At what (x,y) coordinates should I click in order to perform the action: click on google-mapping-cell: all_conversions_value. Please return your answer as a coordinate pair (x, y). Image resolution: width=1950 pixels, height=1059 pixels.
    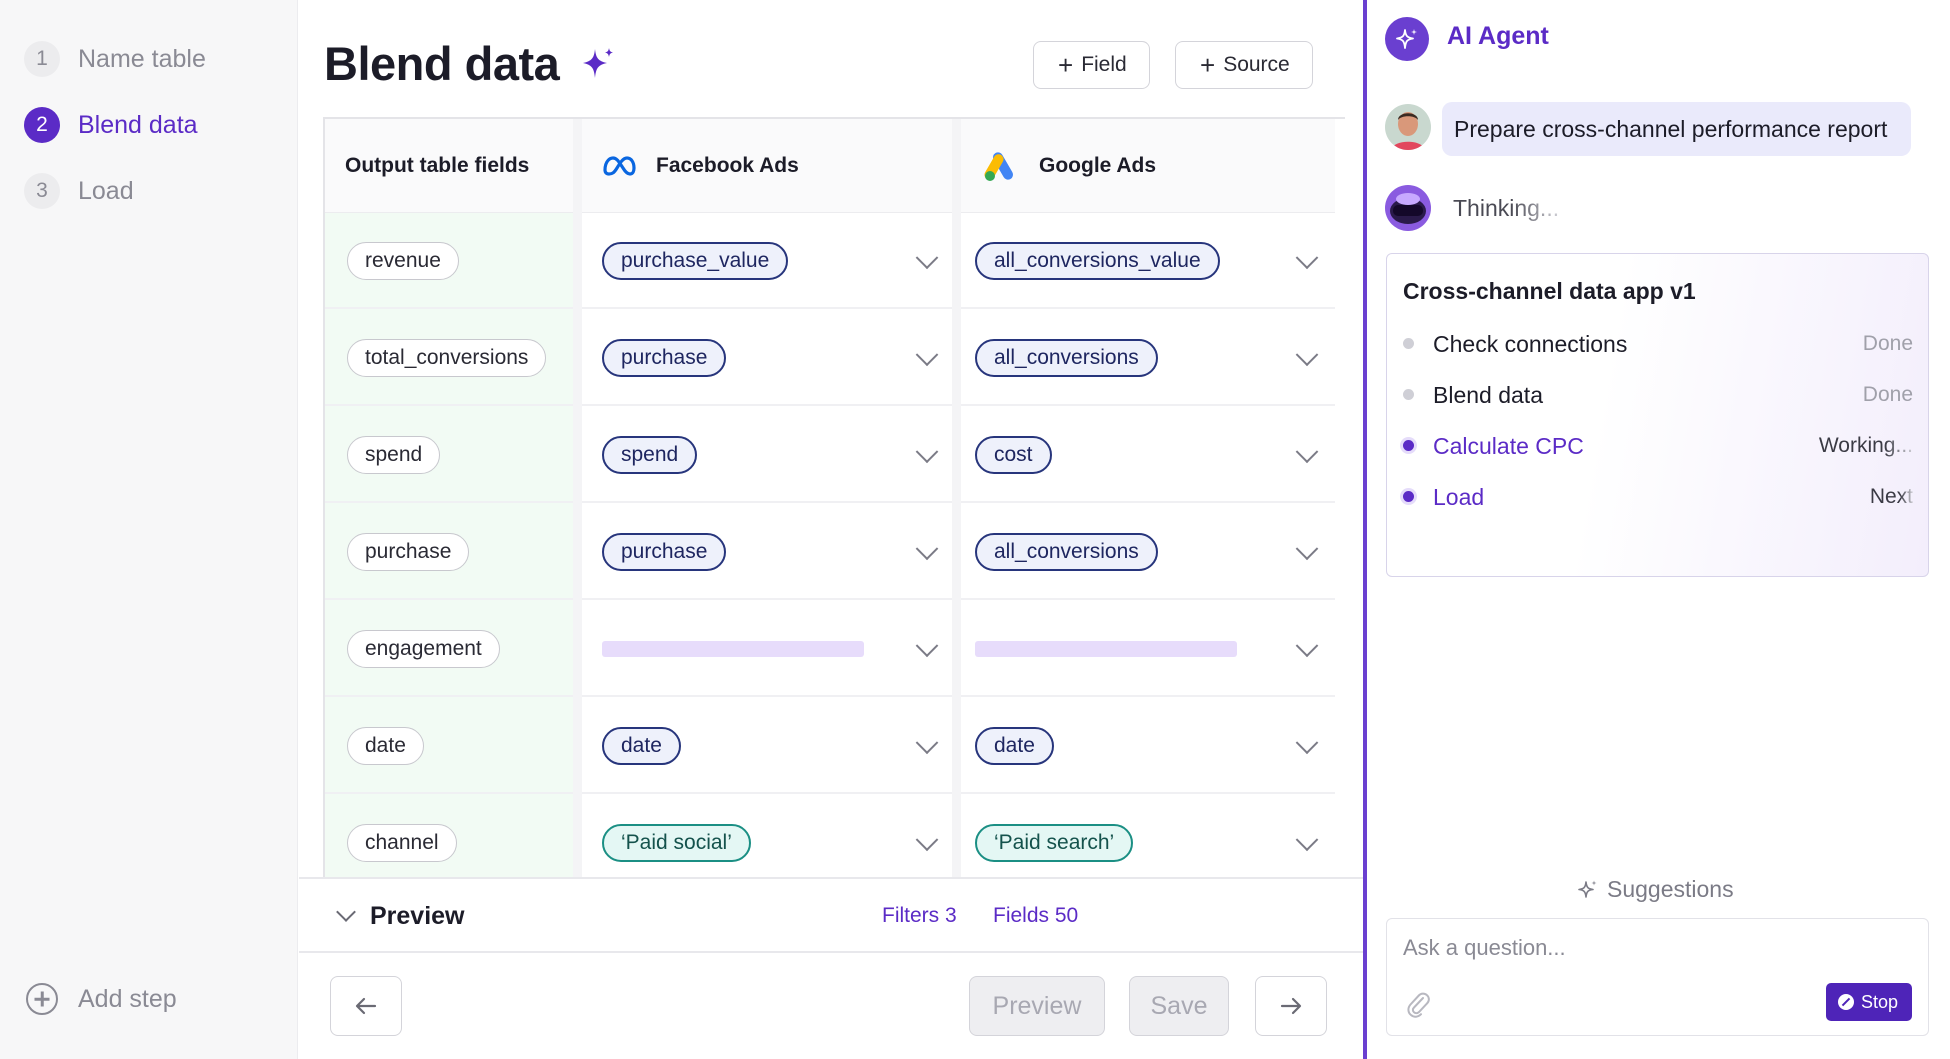
    Looking at the image, I should click on (1148, 261).